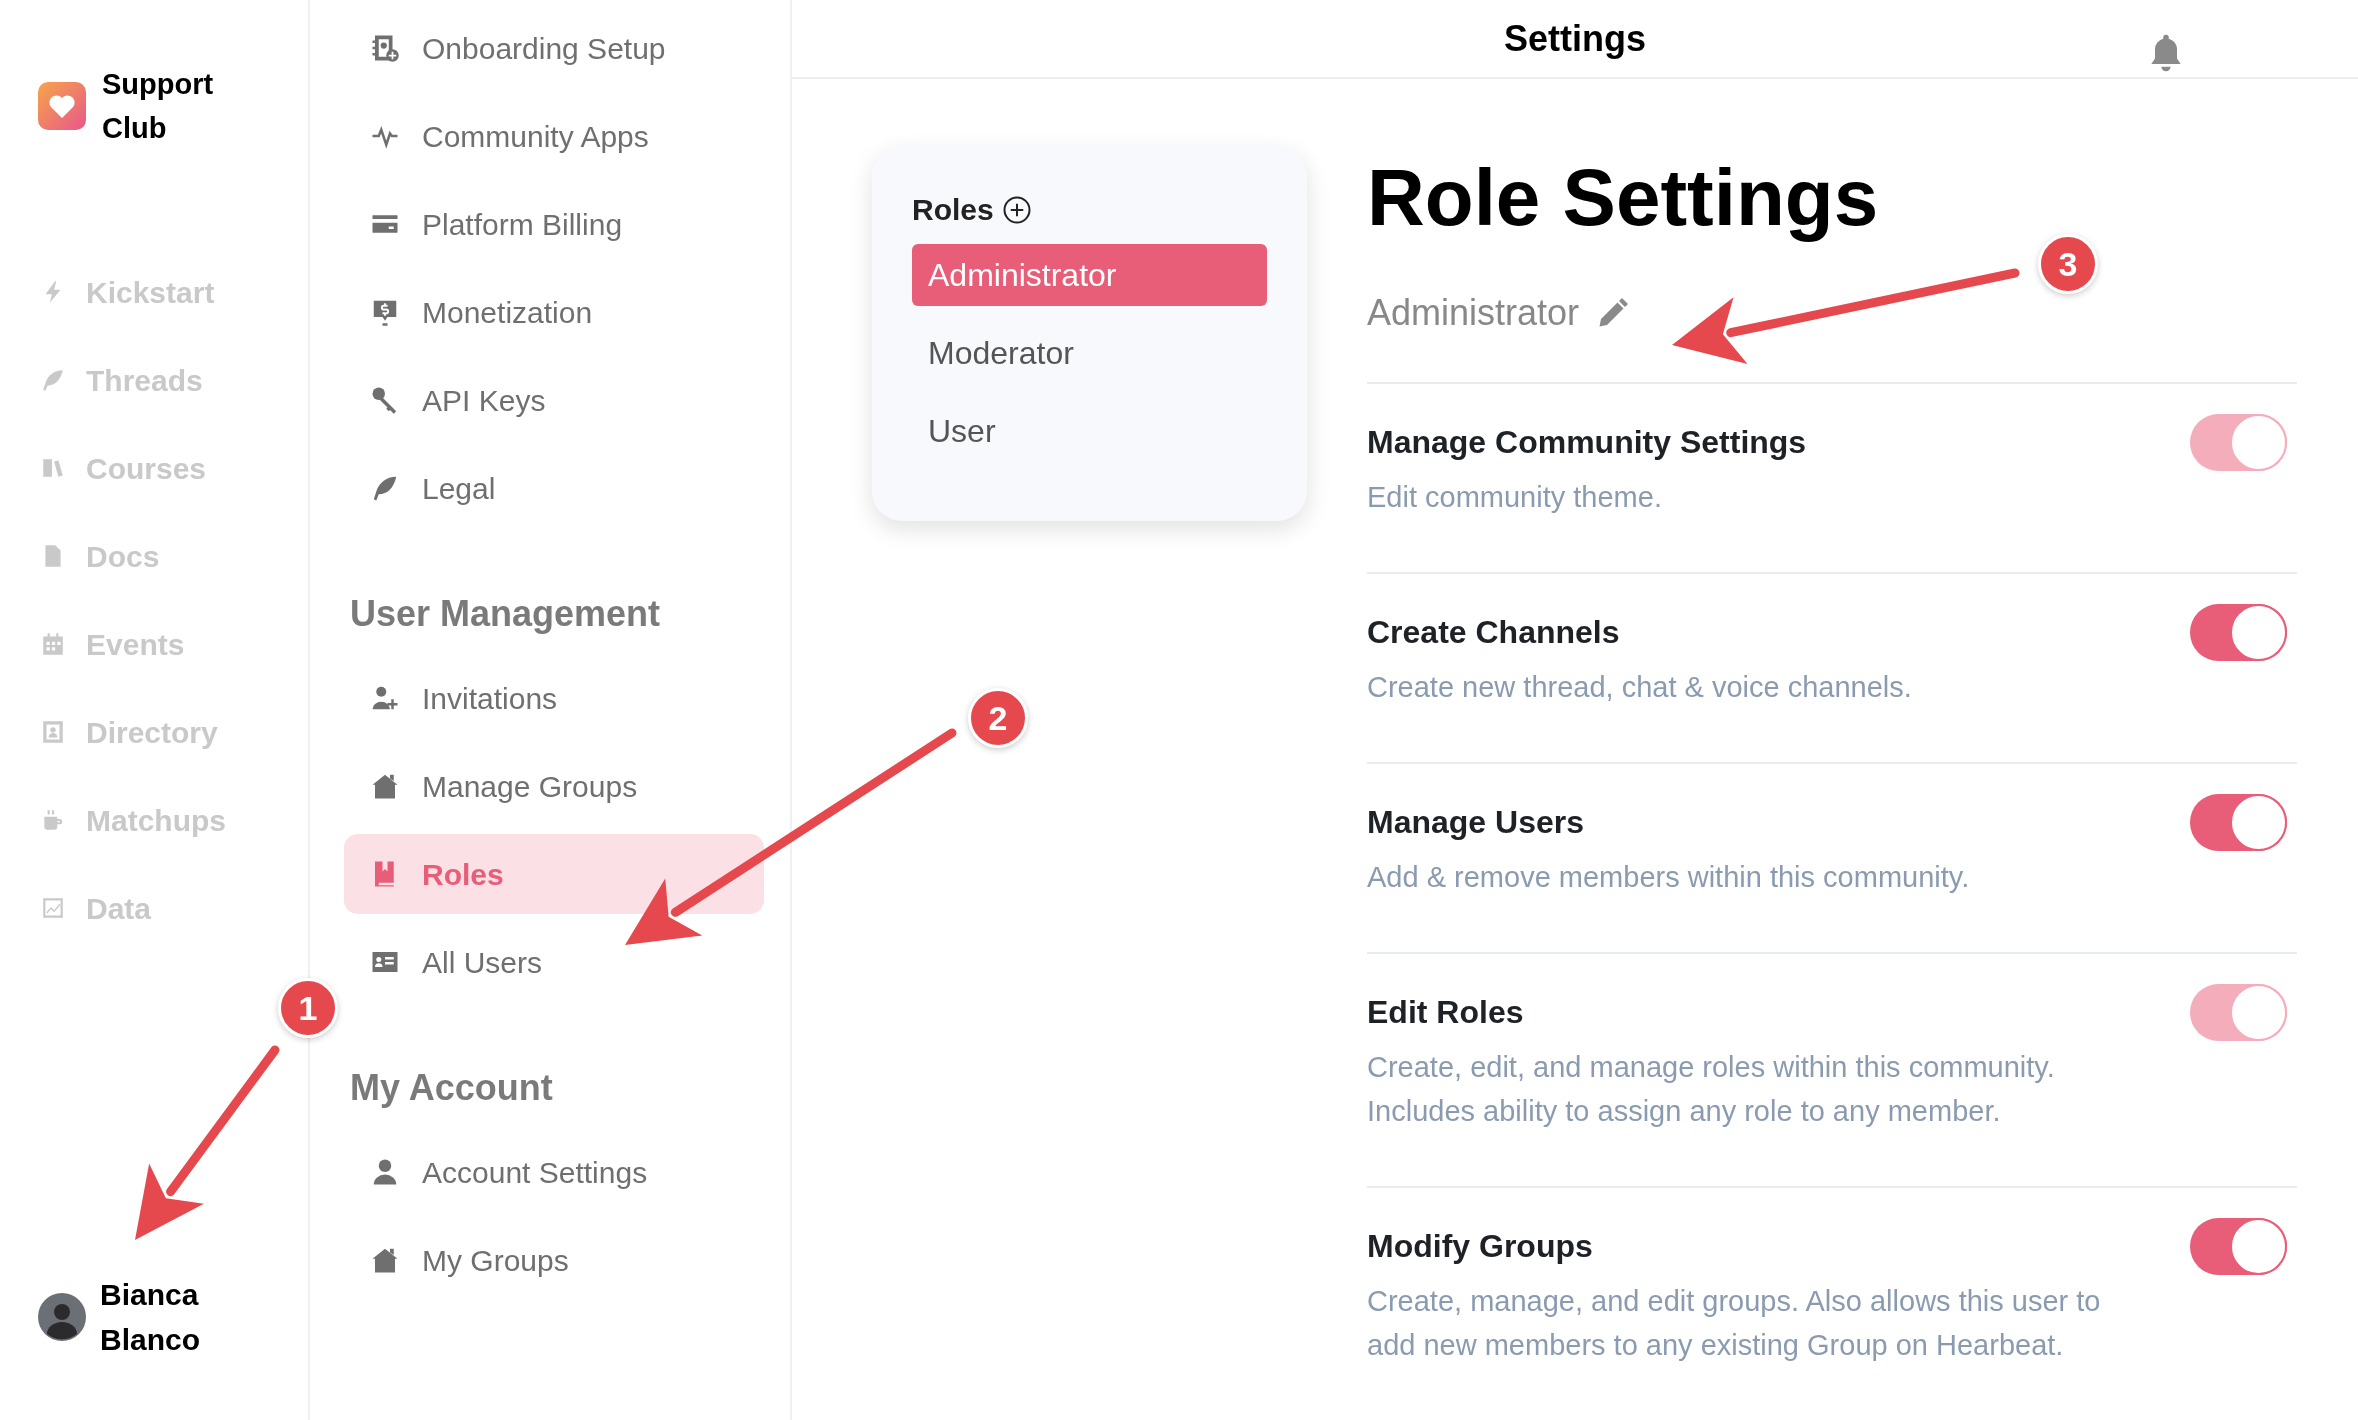 Image resolution: width=2358 pixels, height=1420 pixels. I want to click on brand-name: Support Club, so click(158, 106).